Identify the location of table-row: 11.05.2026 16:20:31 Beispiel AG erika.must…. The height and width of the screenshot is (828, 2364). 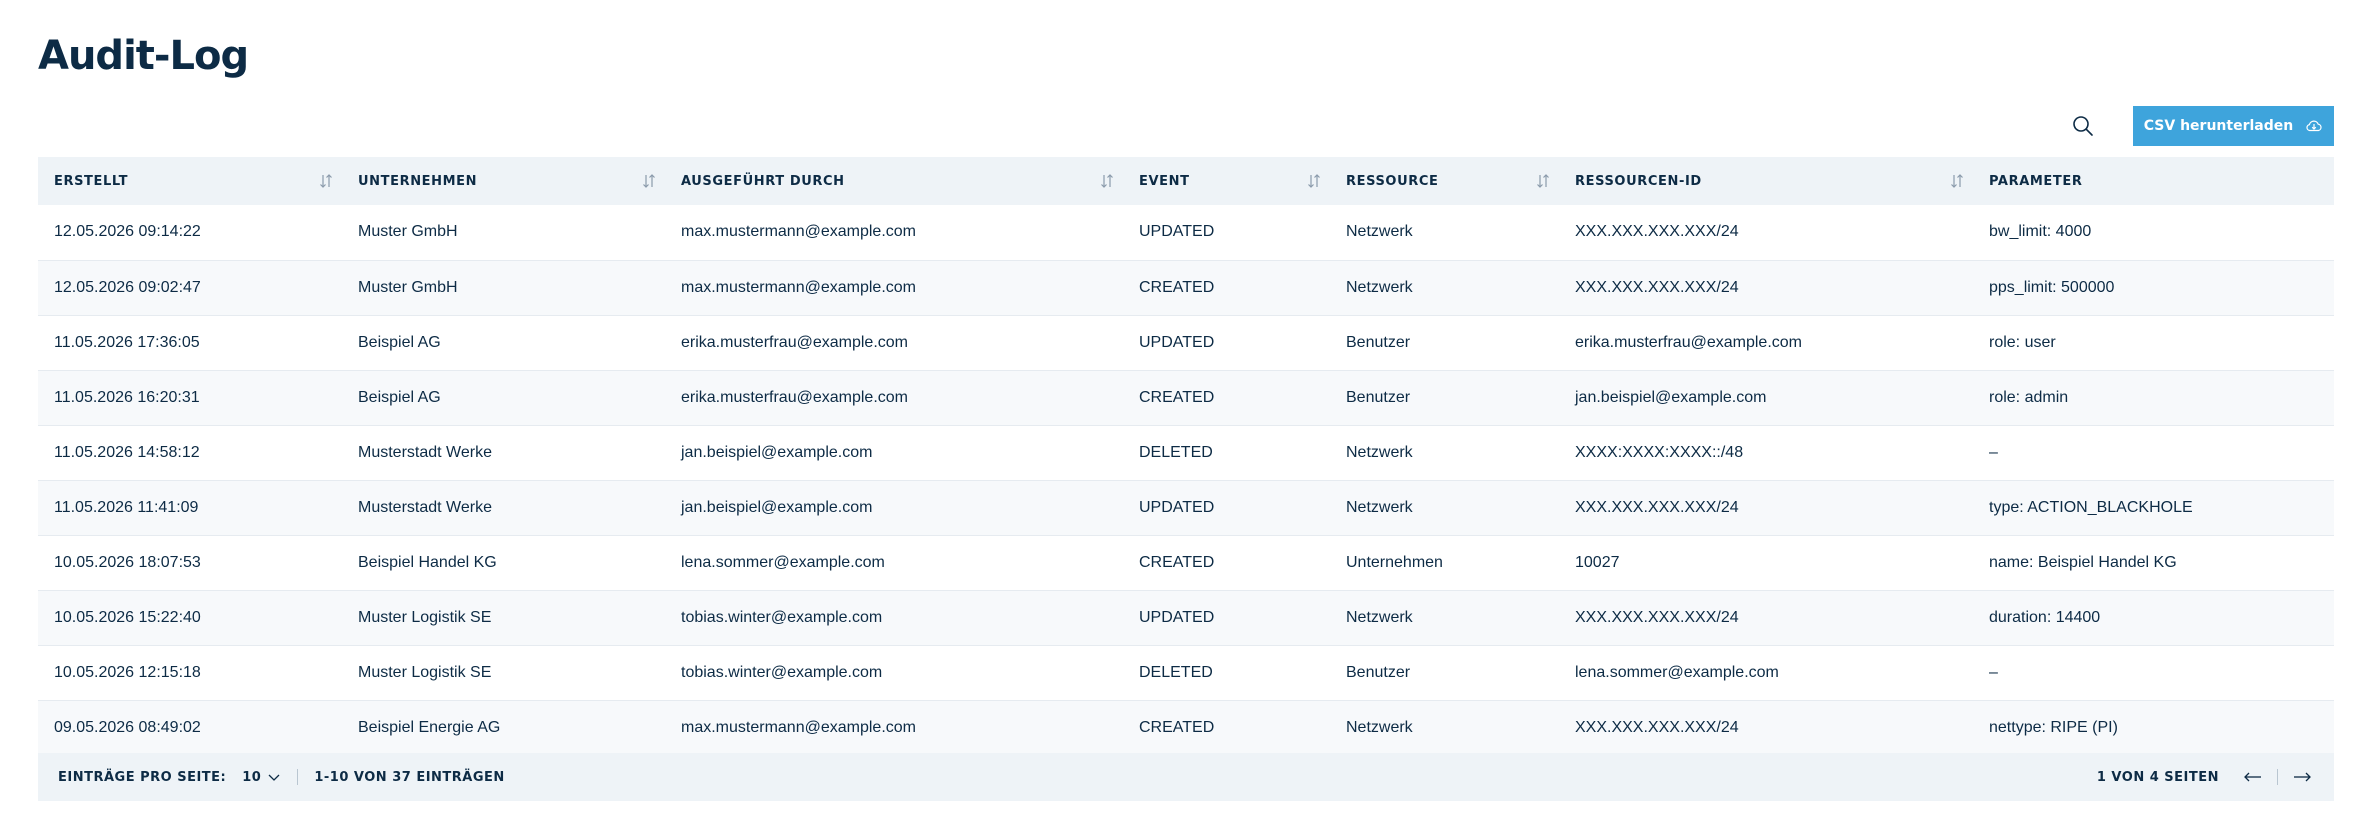
(1186, 397).